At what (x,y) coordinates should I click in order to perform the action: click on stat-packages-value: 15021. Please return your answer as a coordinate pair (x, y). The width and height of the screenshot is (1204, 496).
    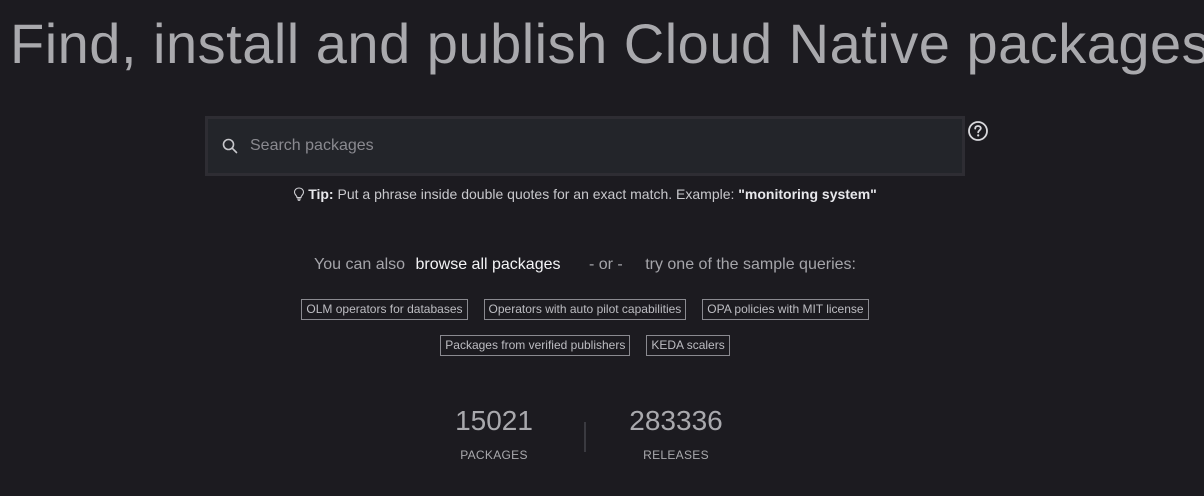
    Looking at the image, I should click on (494, 420).